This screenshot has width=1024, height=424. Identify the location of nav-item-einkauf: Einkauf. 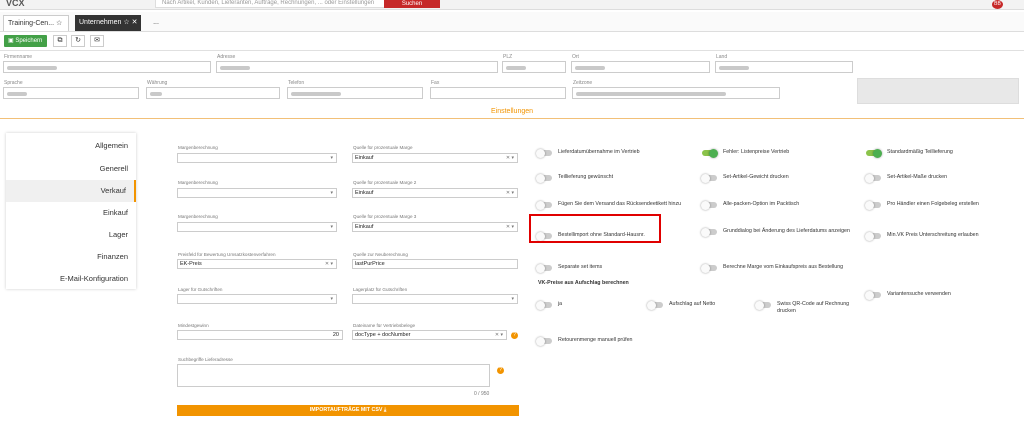
(71, 213).